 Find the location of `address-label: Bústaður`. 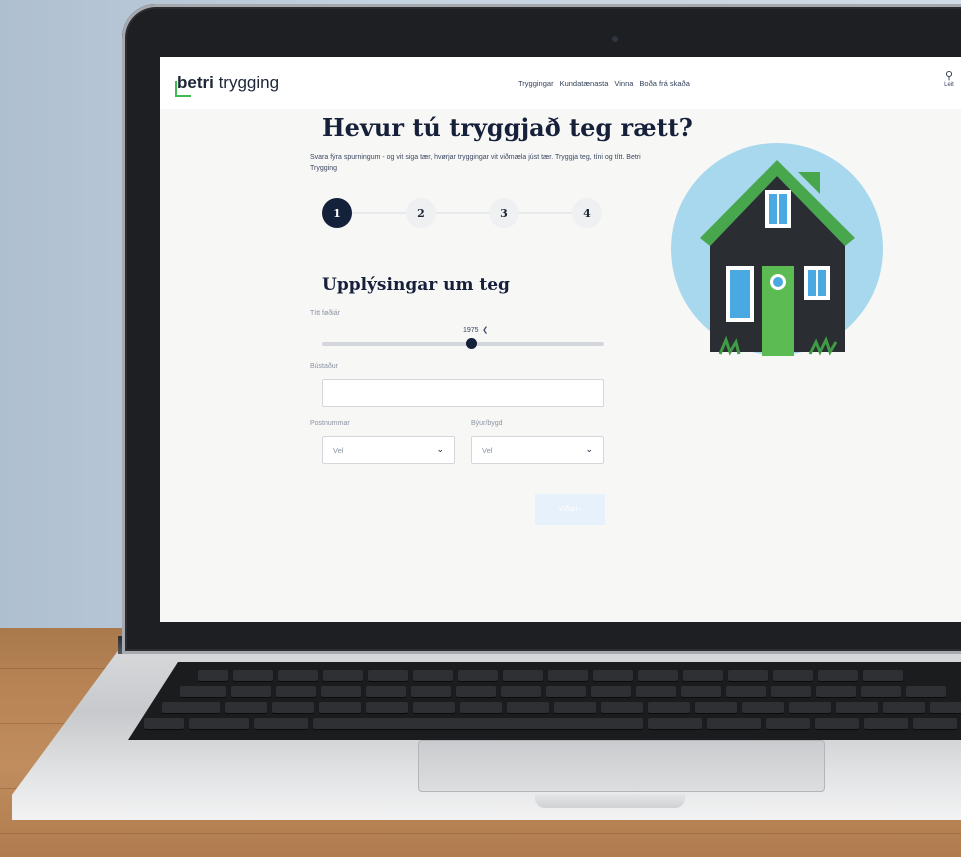

address-label: Bústaður is located at coordinates (324, 366).